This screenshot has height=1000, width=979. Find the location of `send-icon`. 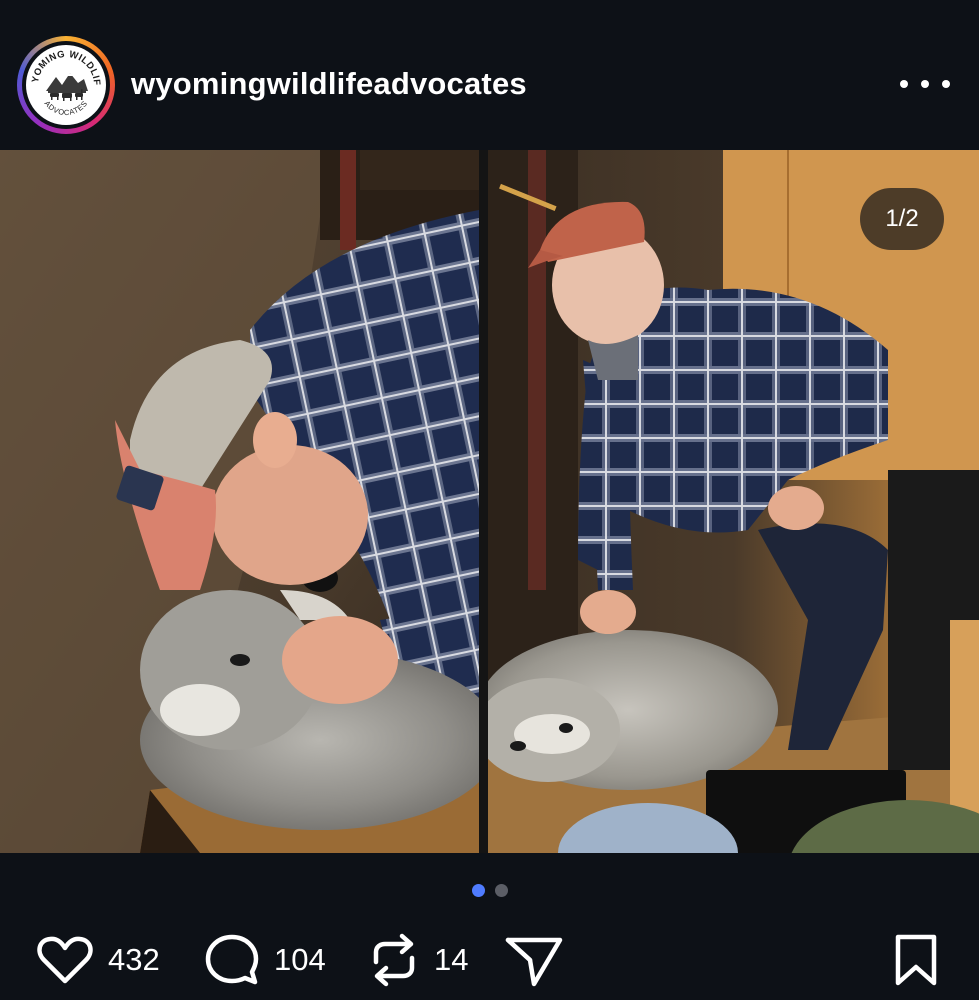

send-icon is located at coordinates (534, 962).